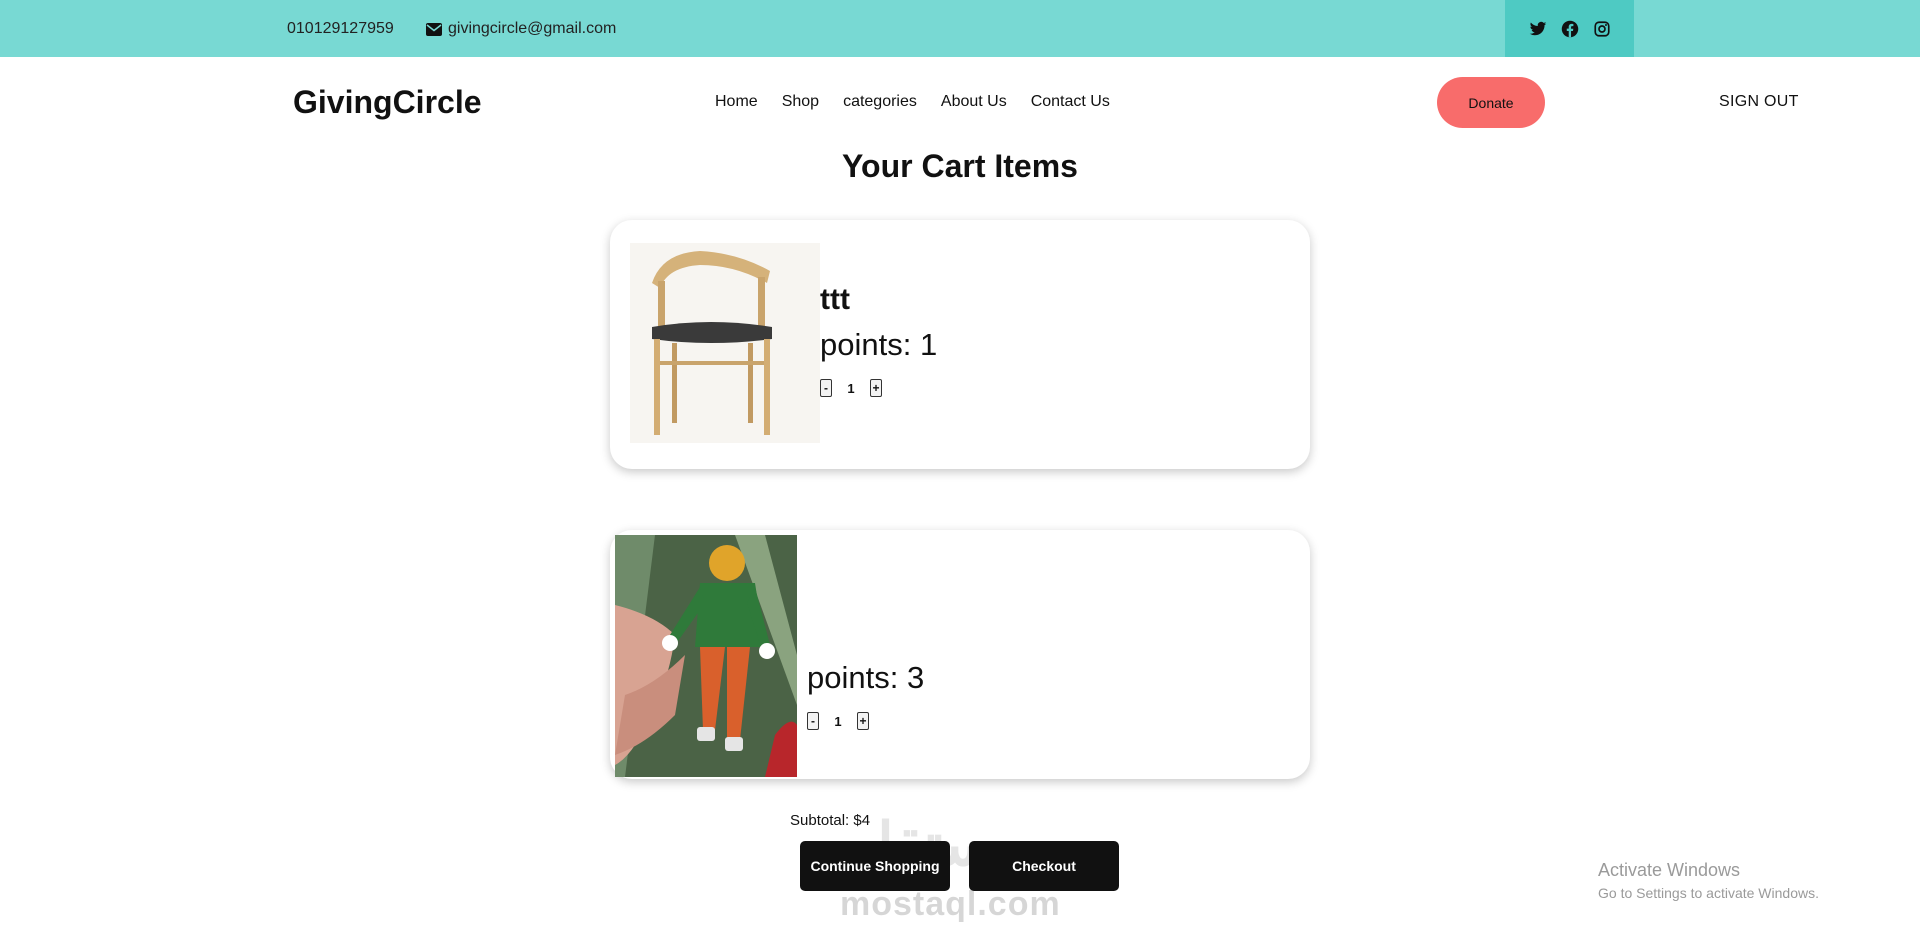 The height and width of the screenshot is (948, 1920). Describe the element at coordinates (950, 904) in the screenshot. I see `watermark: mostaql.com` at that location.